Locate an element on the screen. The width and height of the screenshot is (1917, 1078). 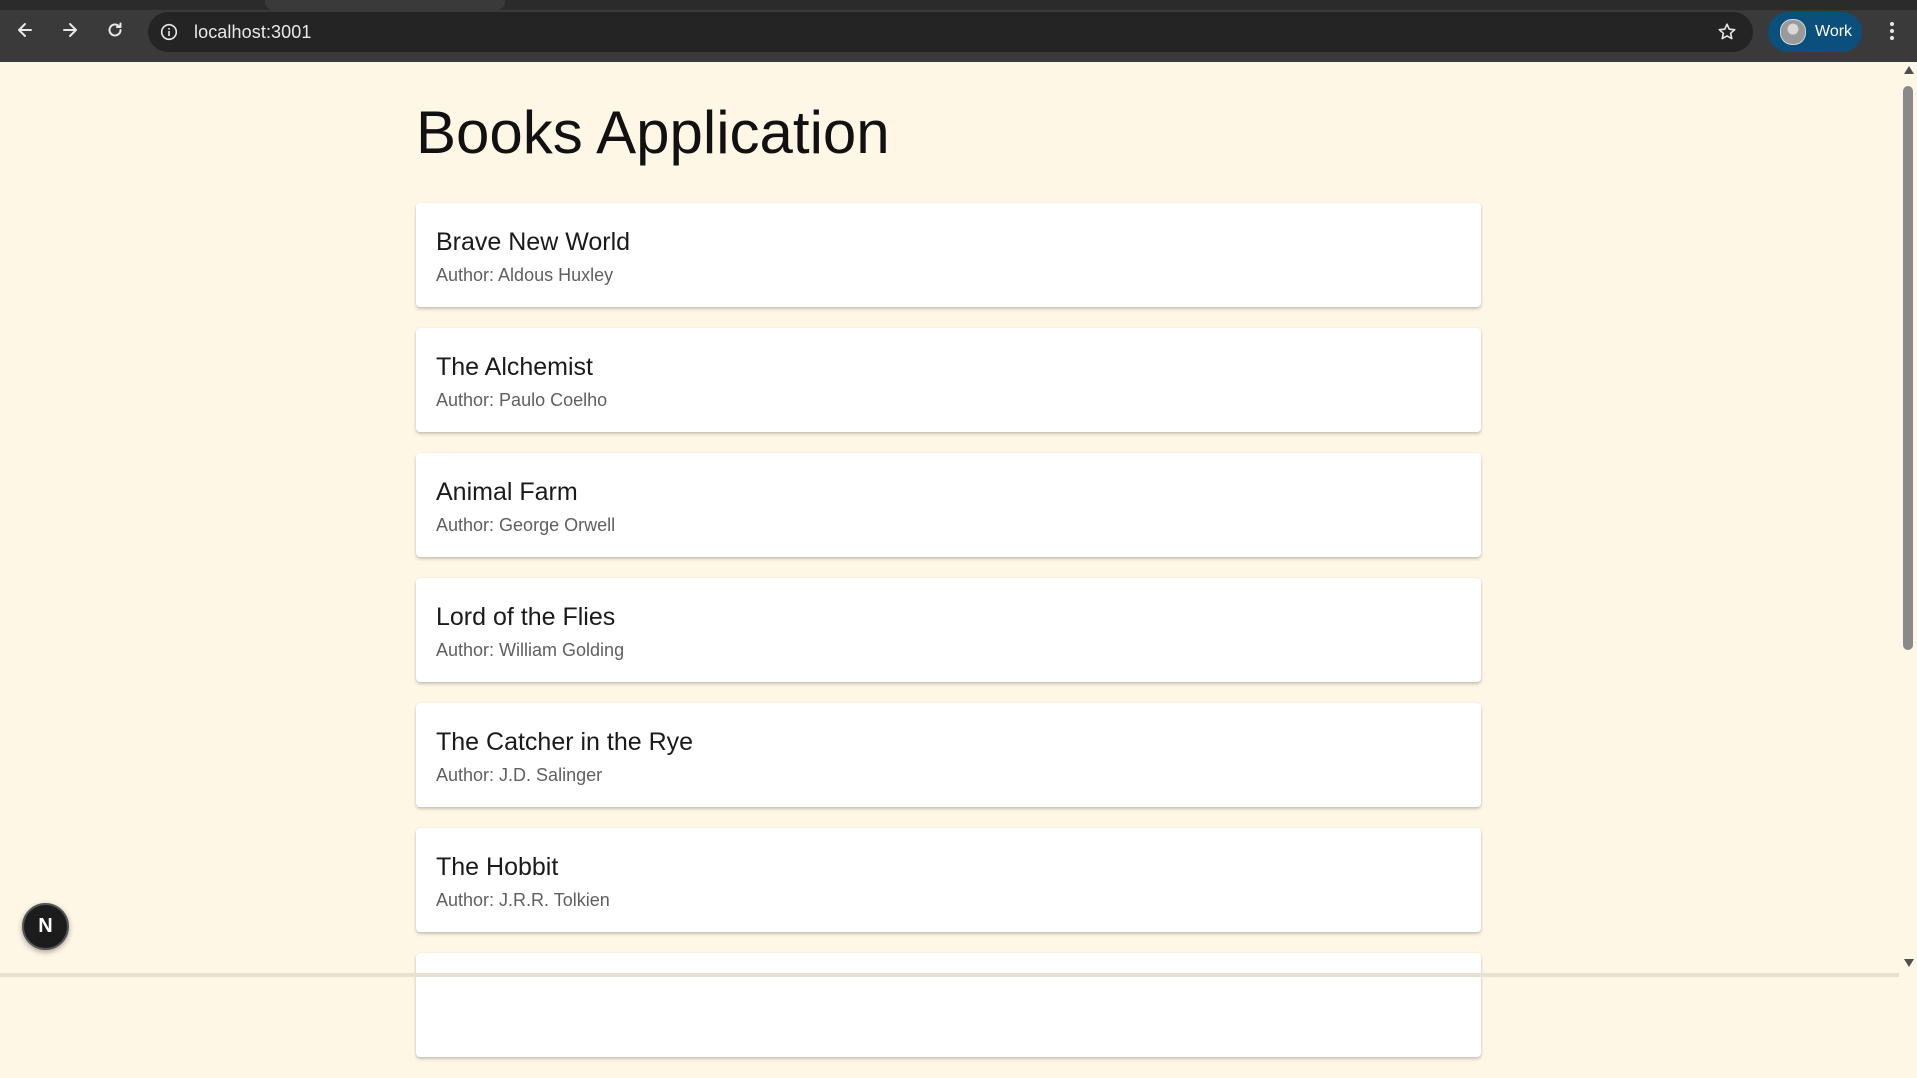
avatar is located at coordinates (1793, 32).